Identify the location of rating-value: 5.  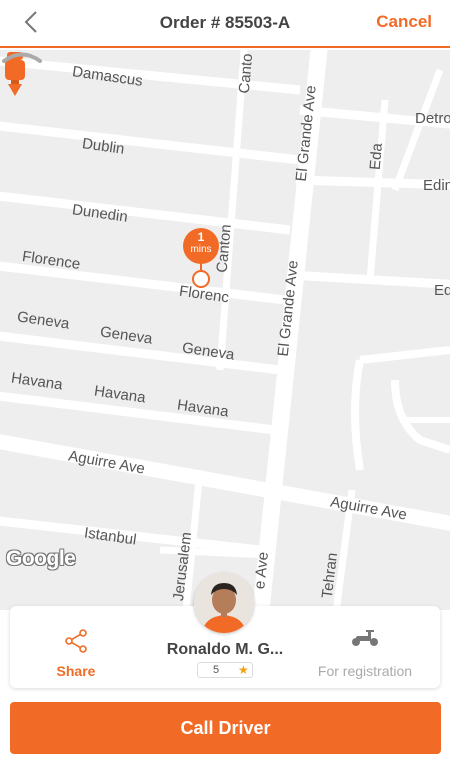
(216, 670).